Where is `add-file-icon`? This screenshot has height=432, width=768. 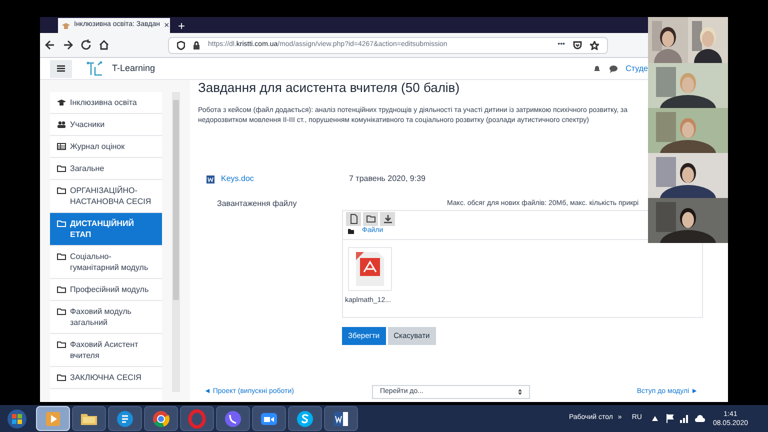
add-file-icon is located at coordinates (354, 219).